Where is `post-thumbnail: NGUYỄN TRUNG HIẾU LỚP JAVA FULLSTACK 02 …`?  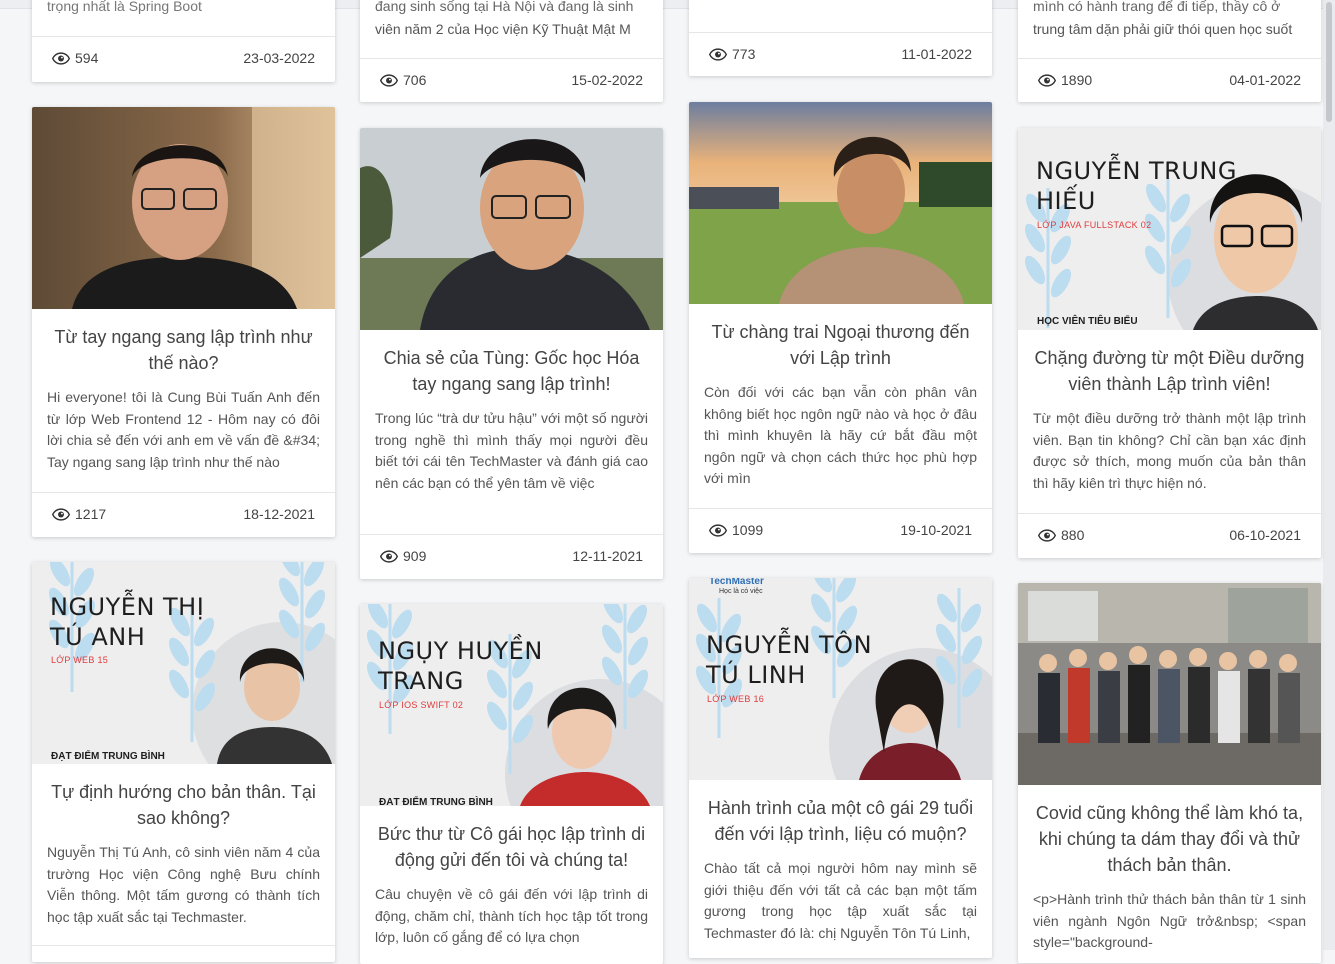
post-thumbnail: NGUYỄN TRUNG HIẾU LỚP JAVA FULLSTACK 02 … is located at coordinates (1169, 229).